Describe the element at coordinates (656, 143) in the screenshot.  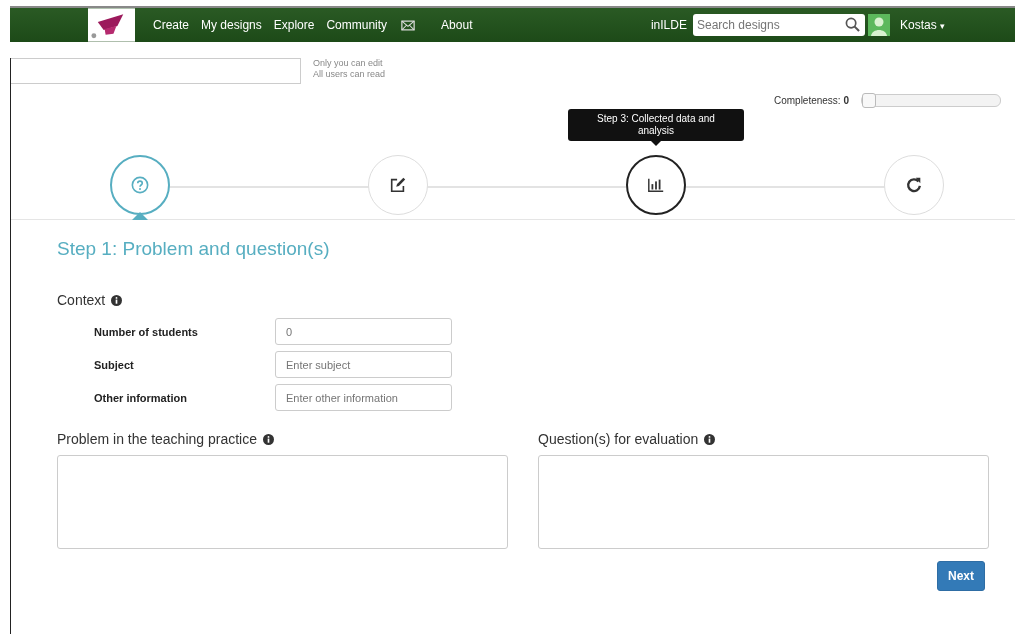
I see `tooltip-pointer` at that location.